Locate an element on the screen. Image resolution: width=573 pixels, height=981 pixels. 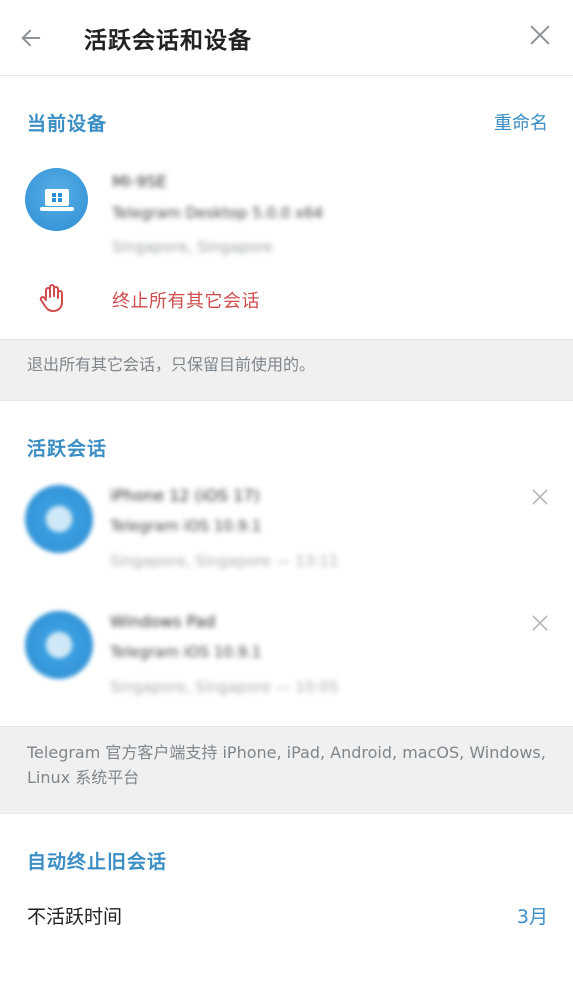
session-location: Singapore, Singapore — 13:11 is located at coordinates (224, 561).